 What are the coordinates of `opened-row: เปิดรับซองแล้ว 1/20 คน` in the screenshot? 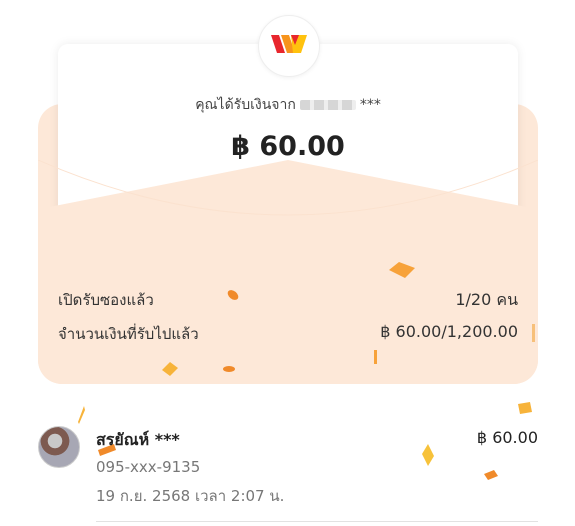 It's located at (288, 300).